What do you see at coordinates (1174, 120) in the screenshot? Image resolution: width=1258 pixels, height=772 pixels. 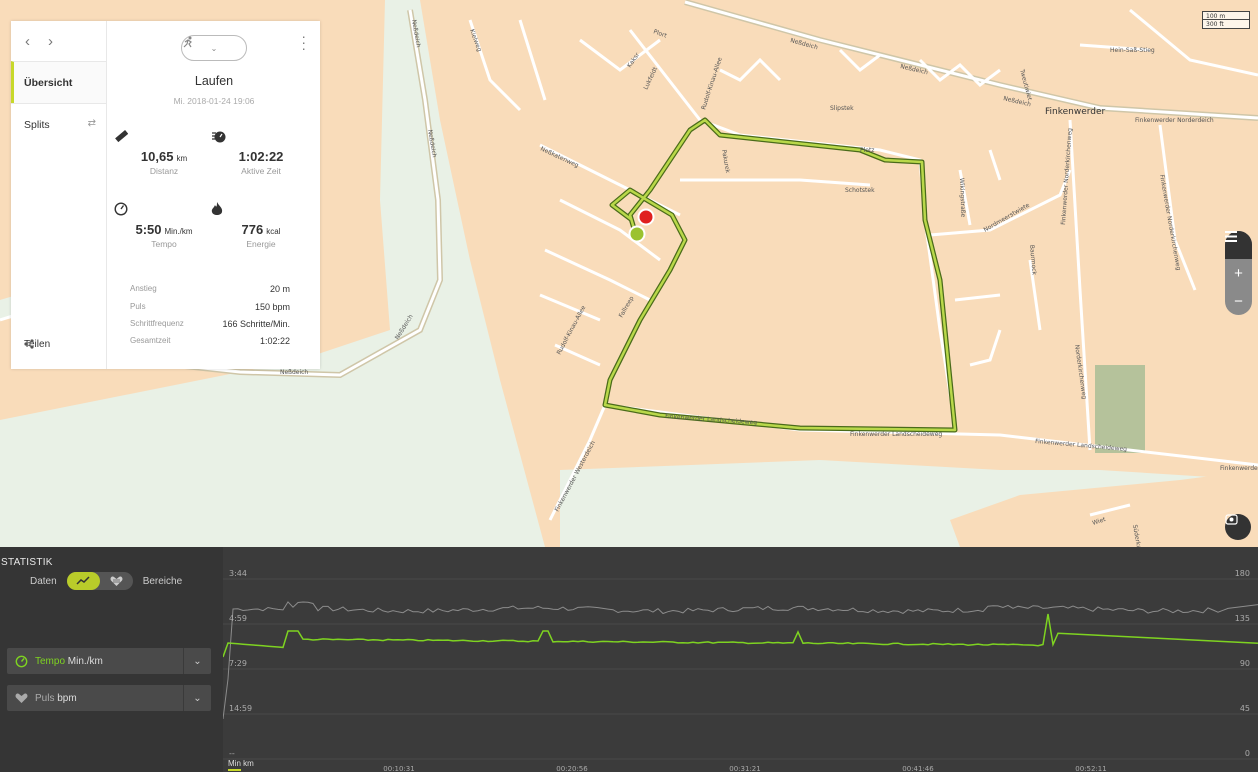 I see `map-label-finkenwerder-norderdeich: Finkenwerder Norderdeich` at bounding box center [1174, 120].